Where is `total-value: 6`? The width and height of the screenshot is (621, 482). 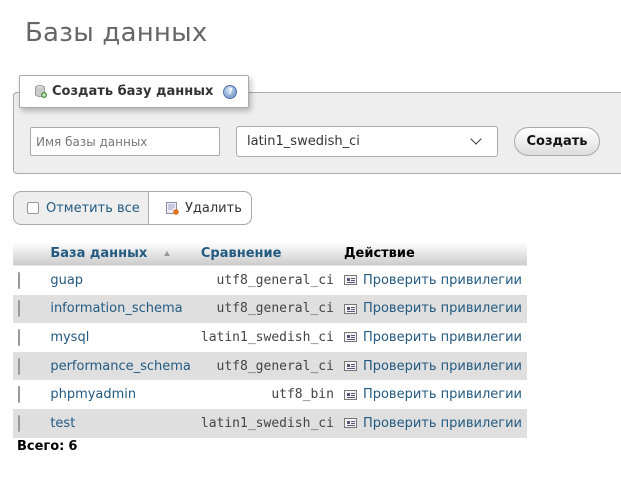
total-value: 6 is located at coordinates (73, 446).